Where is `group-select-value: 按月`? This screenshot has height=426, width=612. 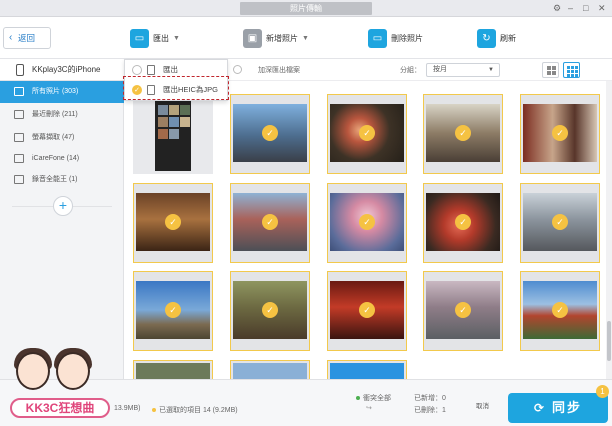
group-select-value: 按月 is located at coordinates (440, 69).